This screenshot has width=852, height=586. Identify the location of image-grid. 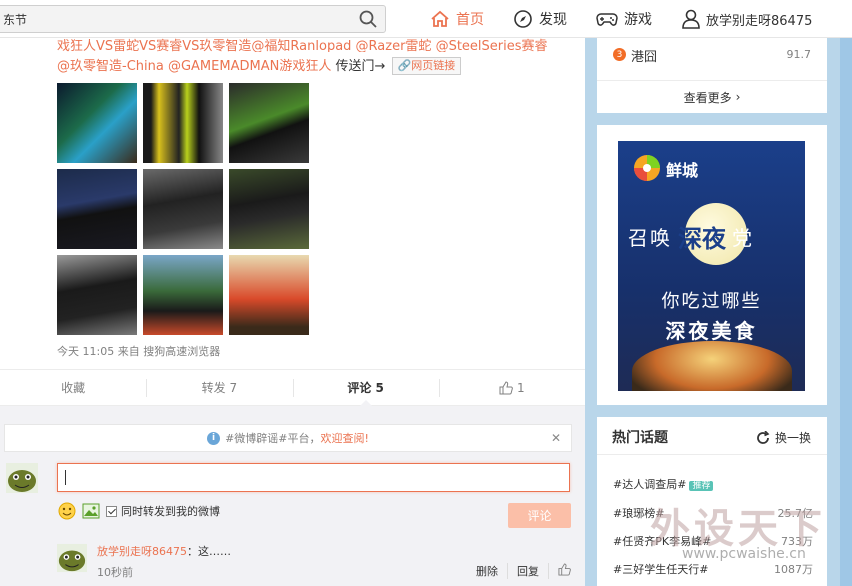
(187, 209).